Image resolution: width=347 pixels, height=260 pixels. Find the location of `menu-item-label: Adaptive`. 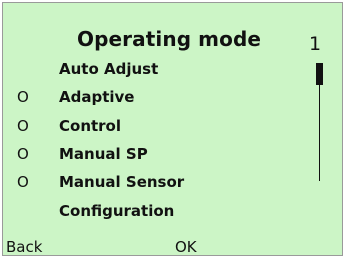

menu-item-label: Adaptive is located at coordinates (97, 97).